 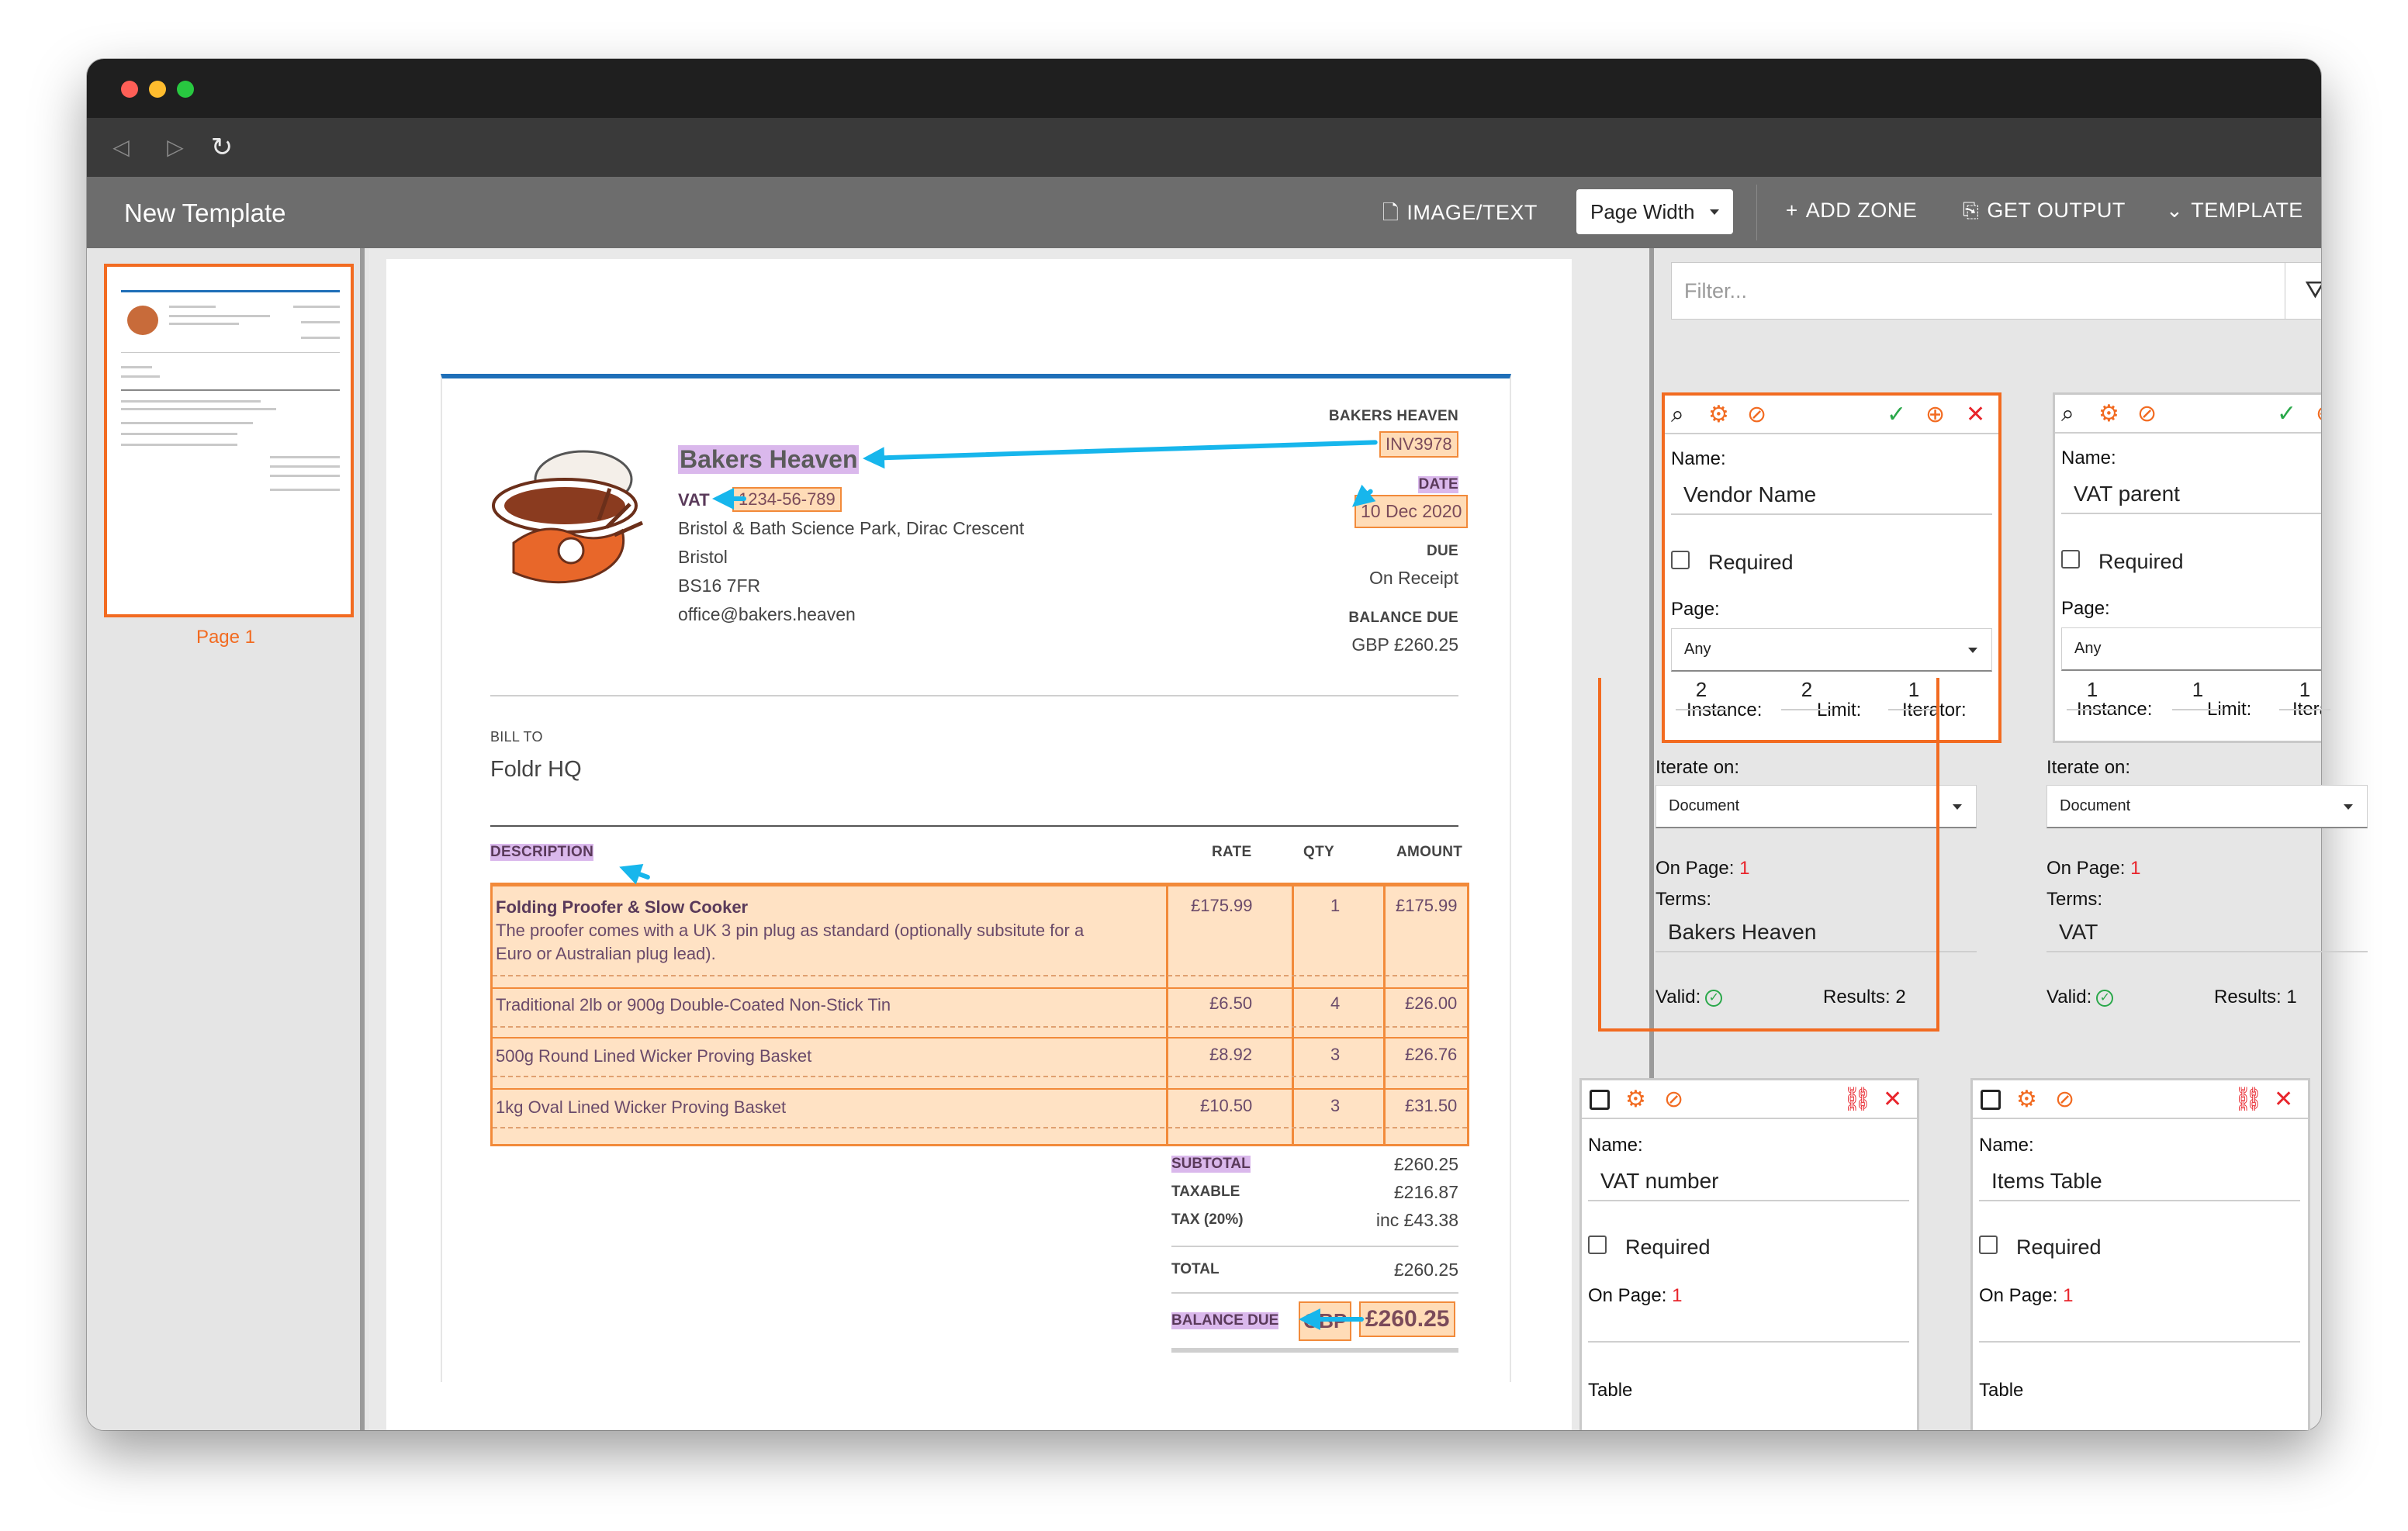 What do you see at coordinates (2197, 691) in the screenshot?
I see `limit-input: 1` at bounding box center [2197, 691].